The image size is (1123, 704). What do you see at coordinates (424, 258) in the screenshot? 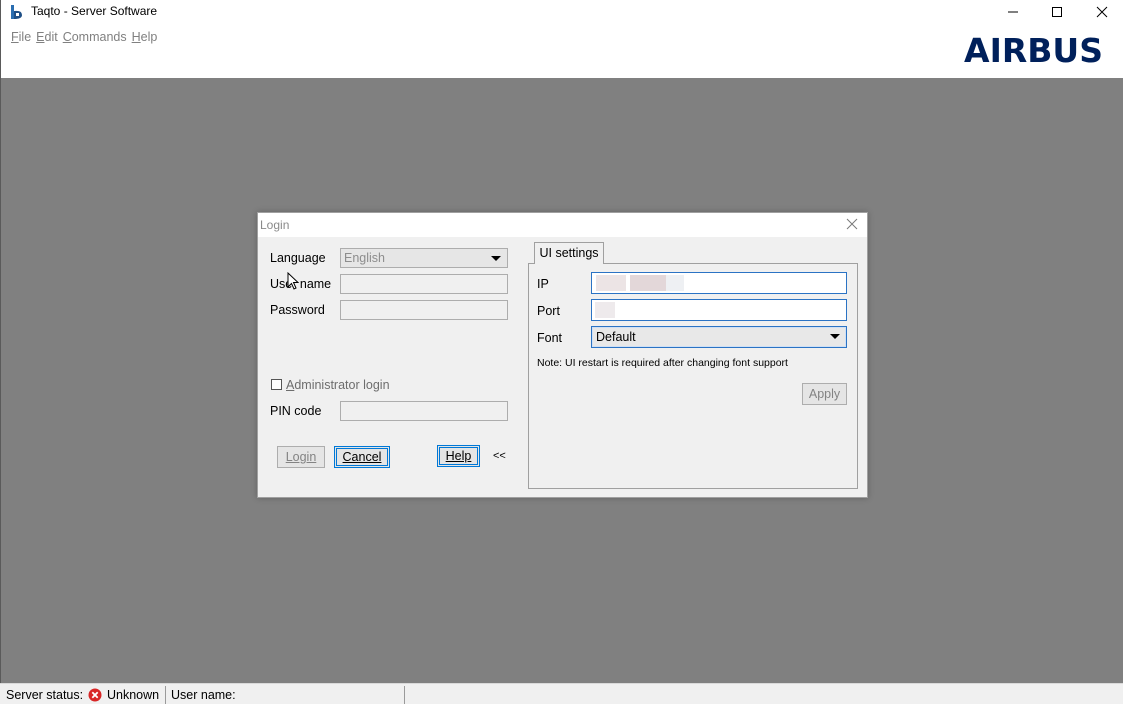
I see `language-select: English` at bounding box center [424, 258].